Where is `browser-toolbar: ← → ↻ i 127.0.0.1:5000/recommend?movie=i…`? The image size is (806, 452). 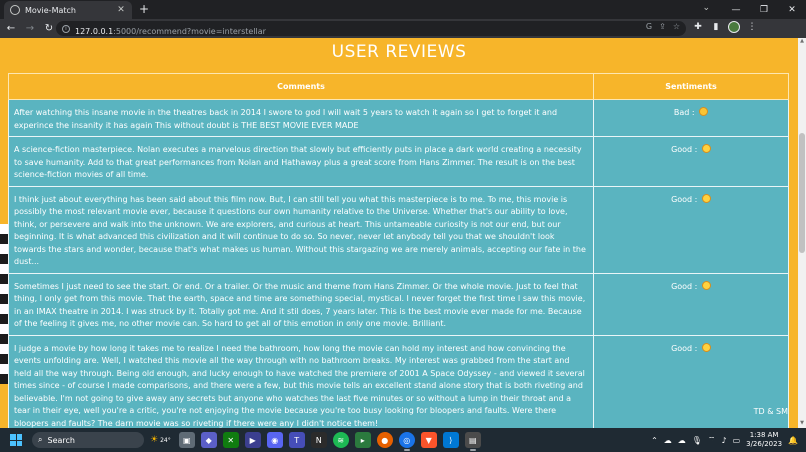 browser-toolbar: ← → ↻ i 127.0.0.1:5000/recommend?movie=i… is located at coordinates (403, 28).